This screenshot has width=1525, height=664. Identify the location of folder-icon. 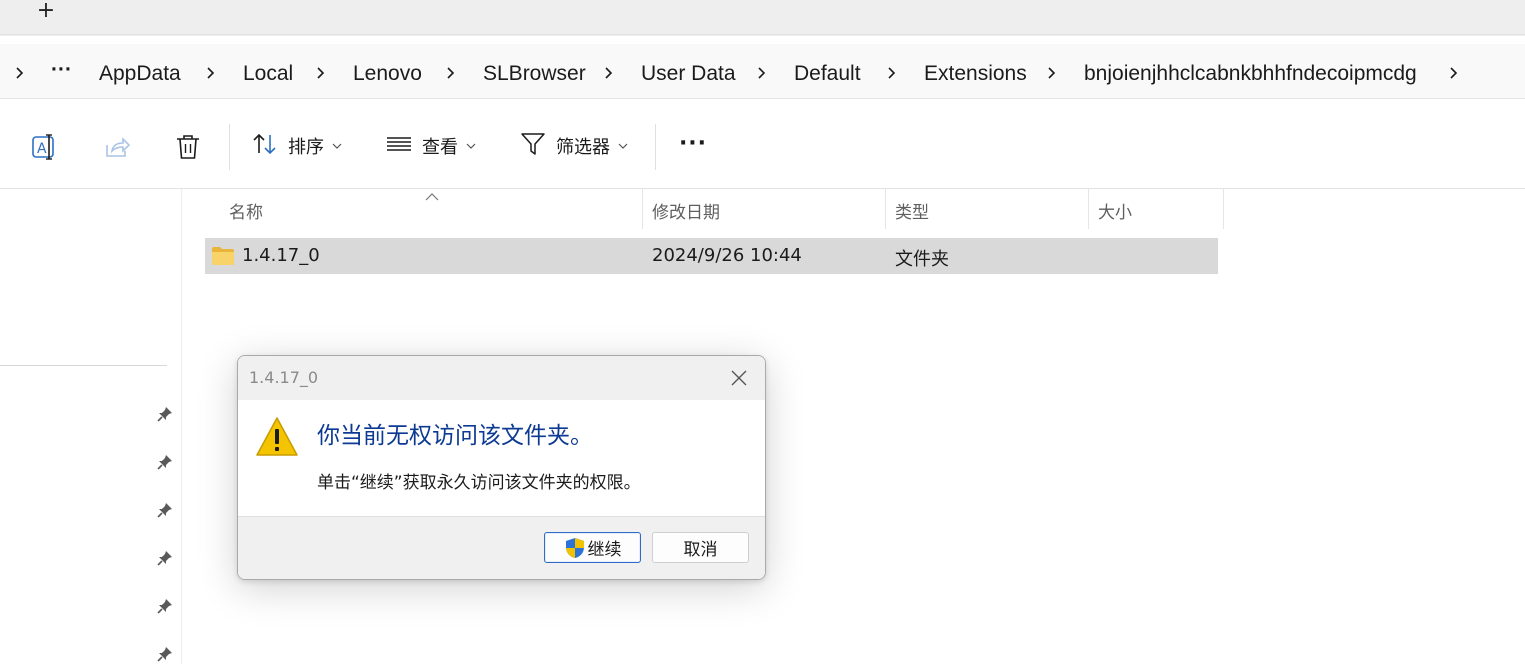
(223, 256).